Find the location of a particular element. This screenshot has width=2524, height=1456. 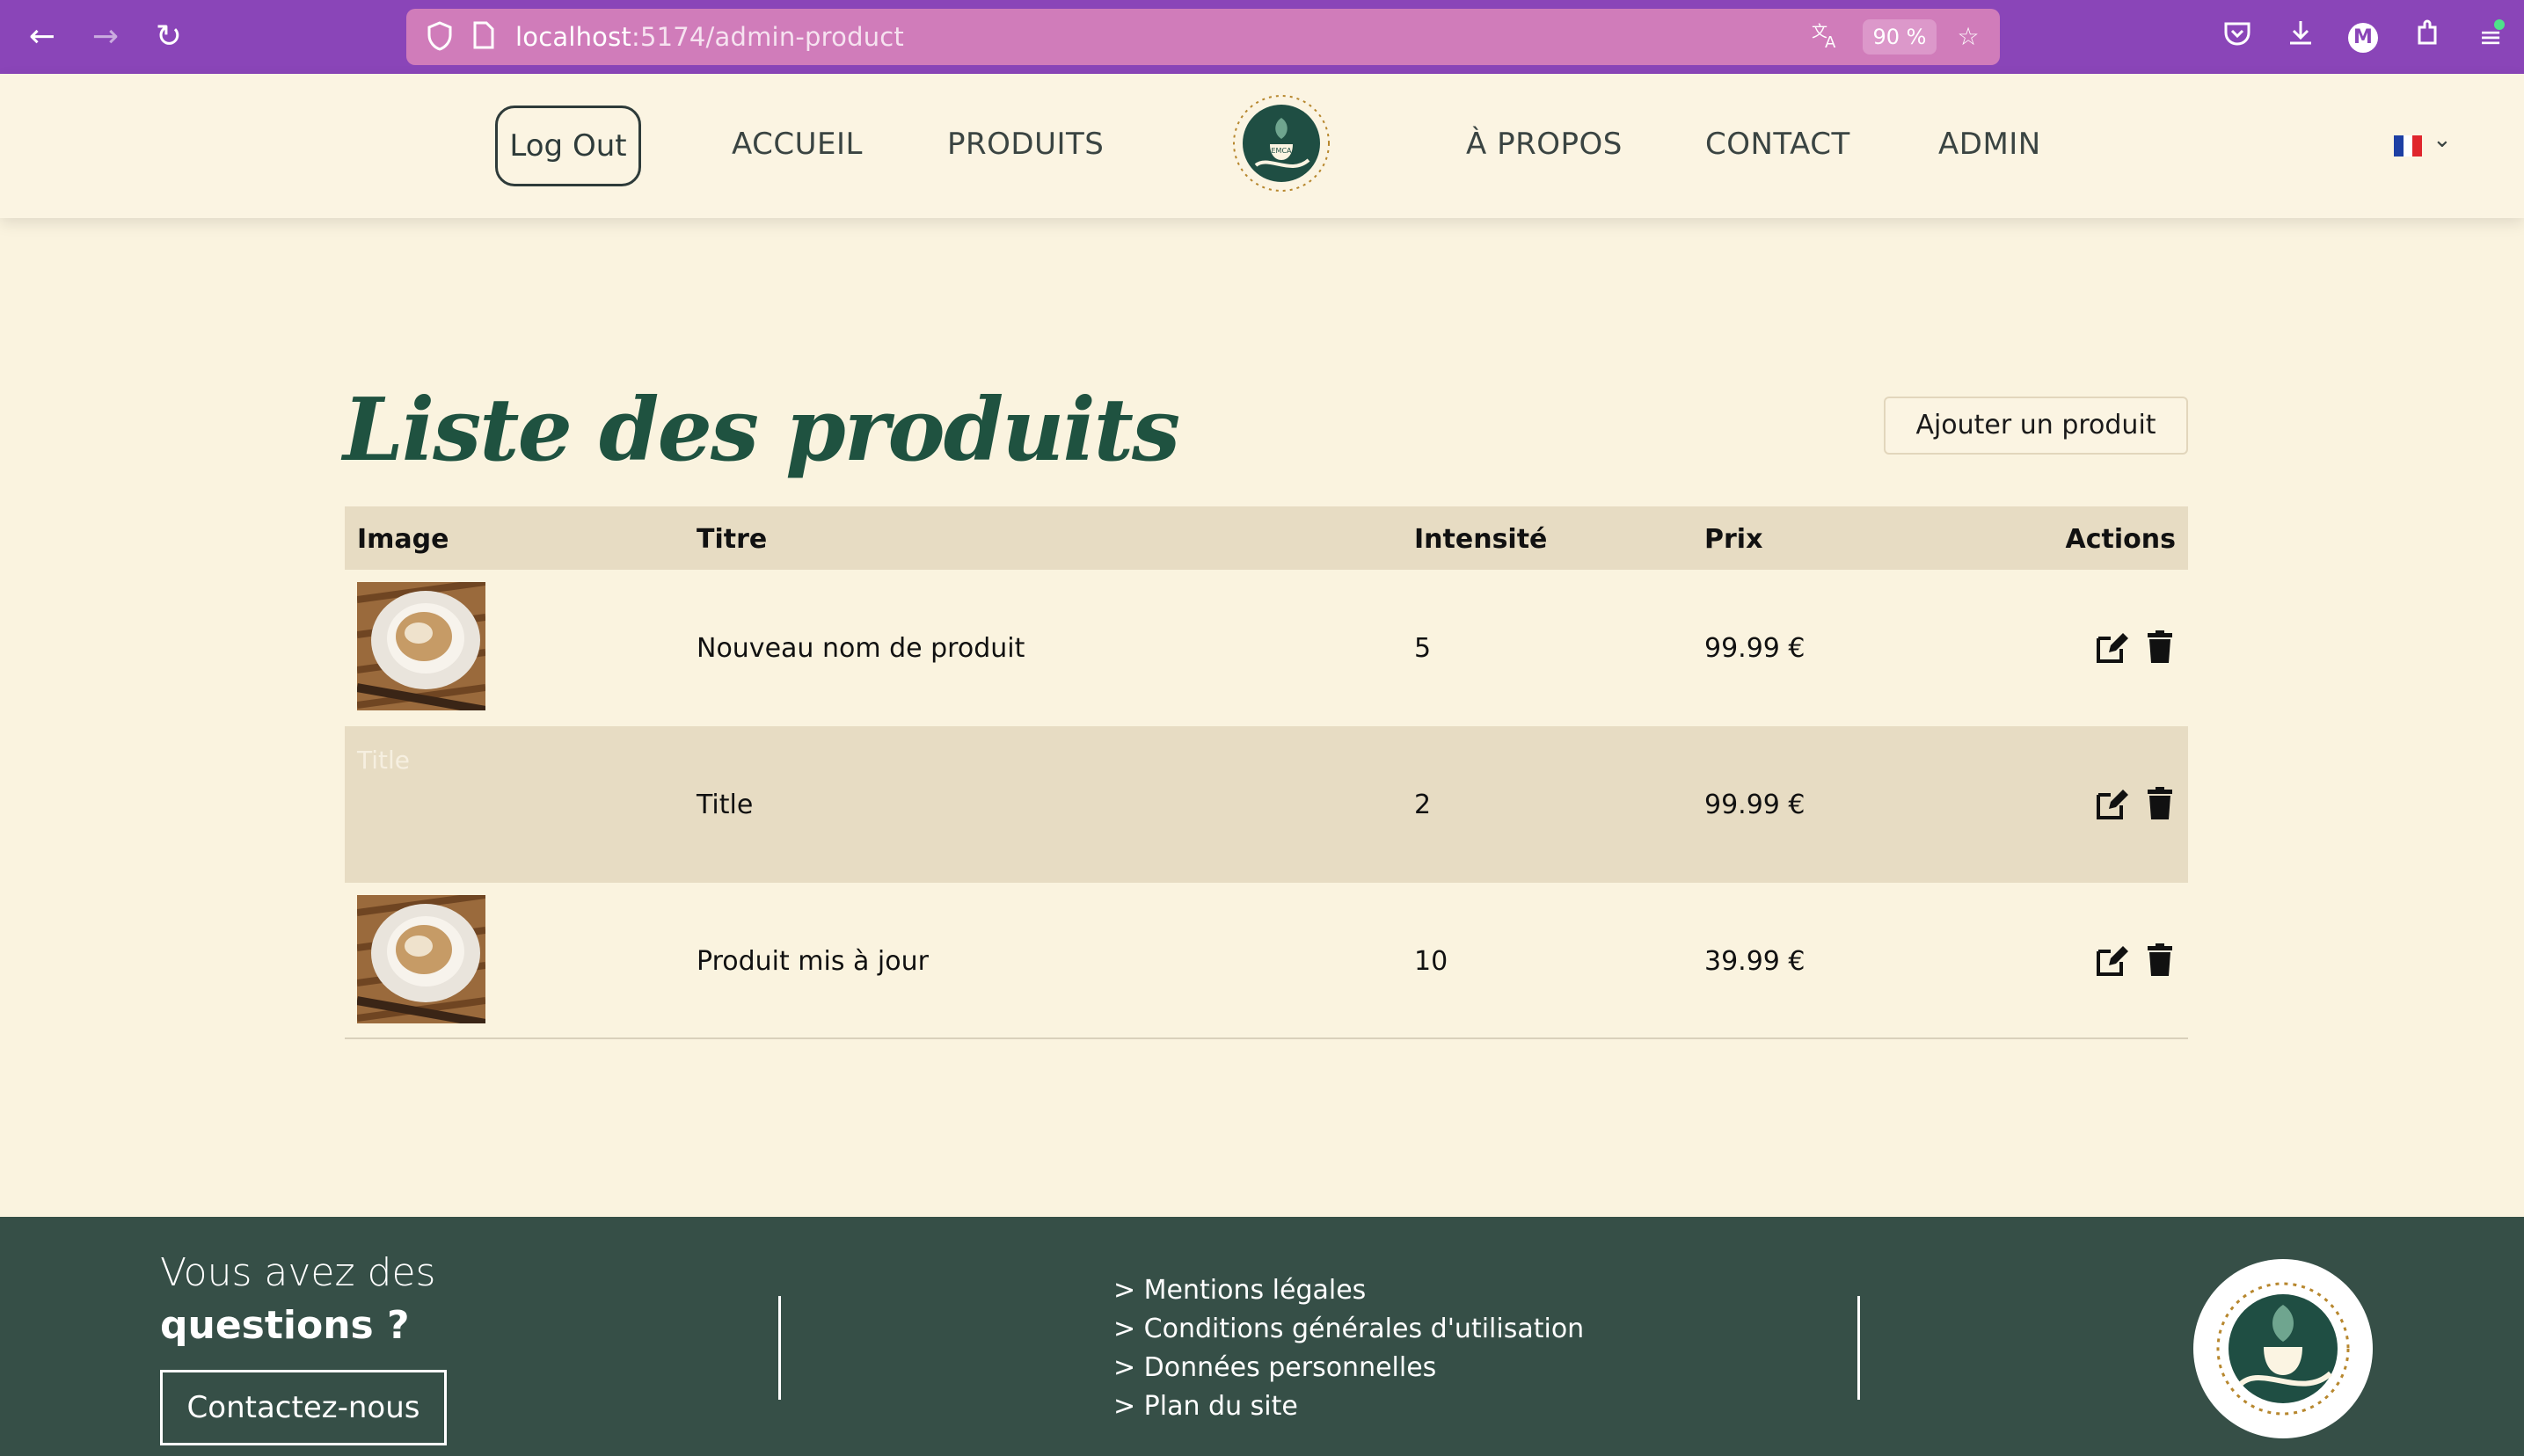

col-intensity: Intensité is located at coordinates (1481, 539).